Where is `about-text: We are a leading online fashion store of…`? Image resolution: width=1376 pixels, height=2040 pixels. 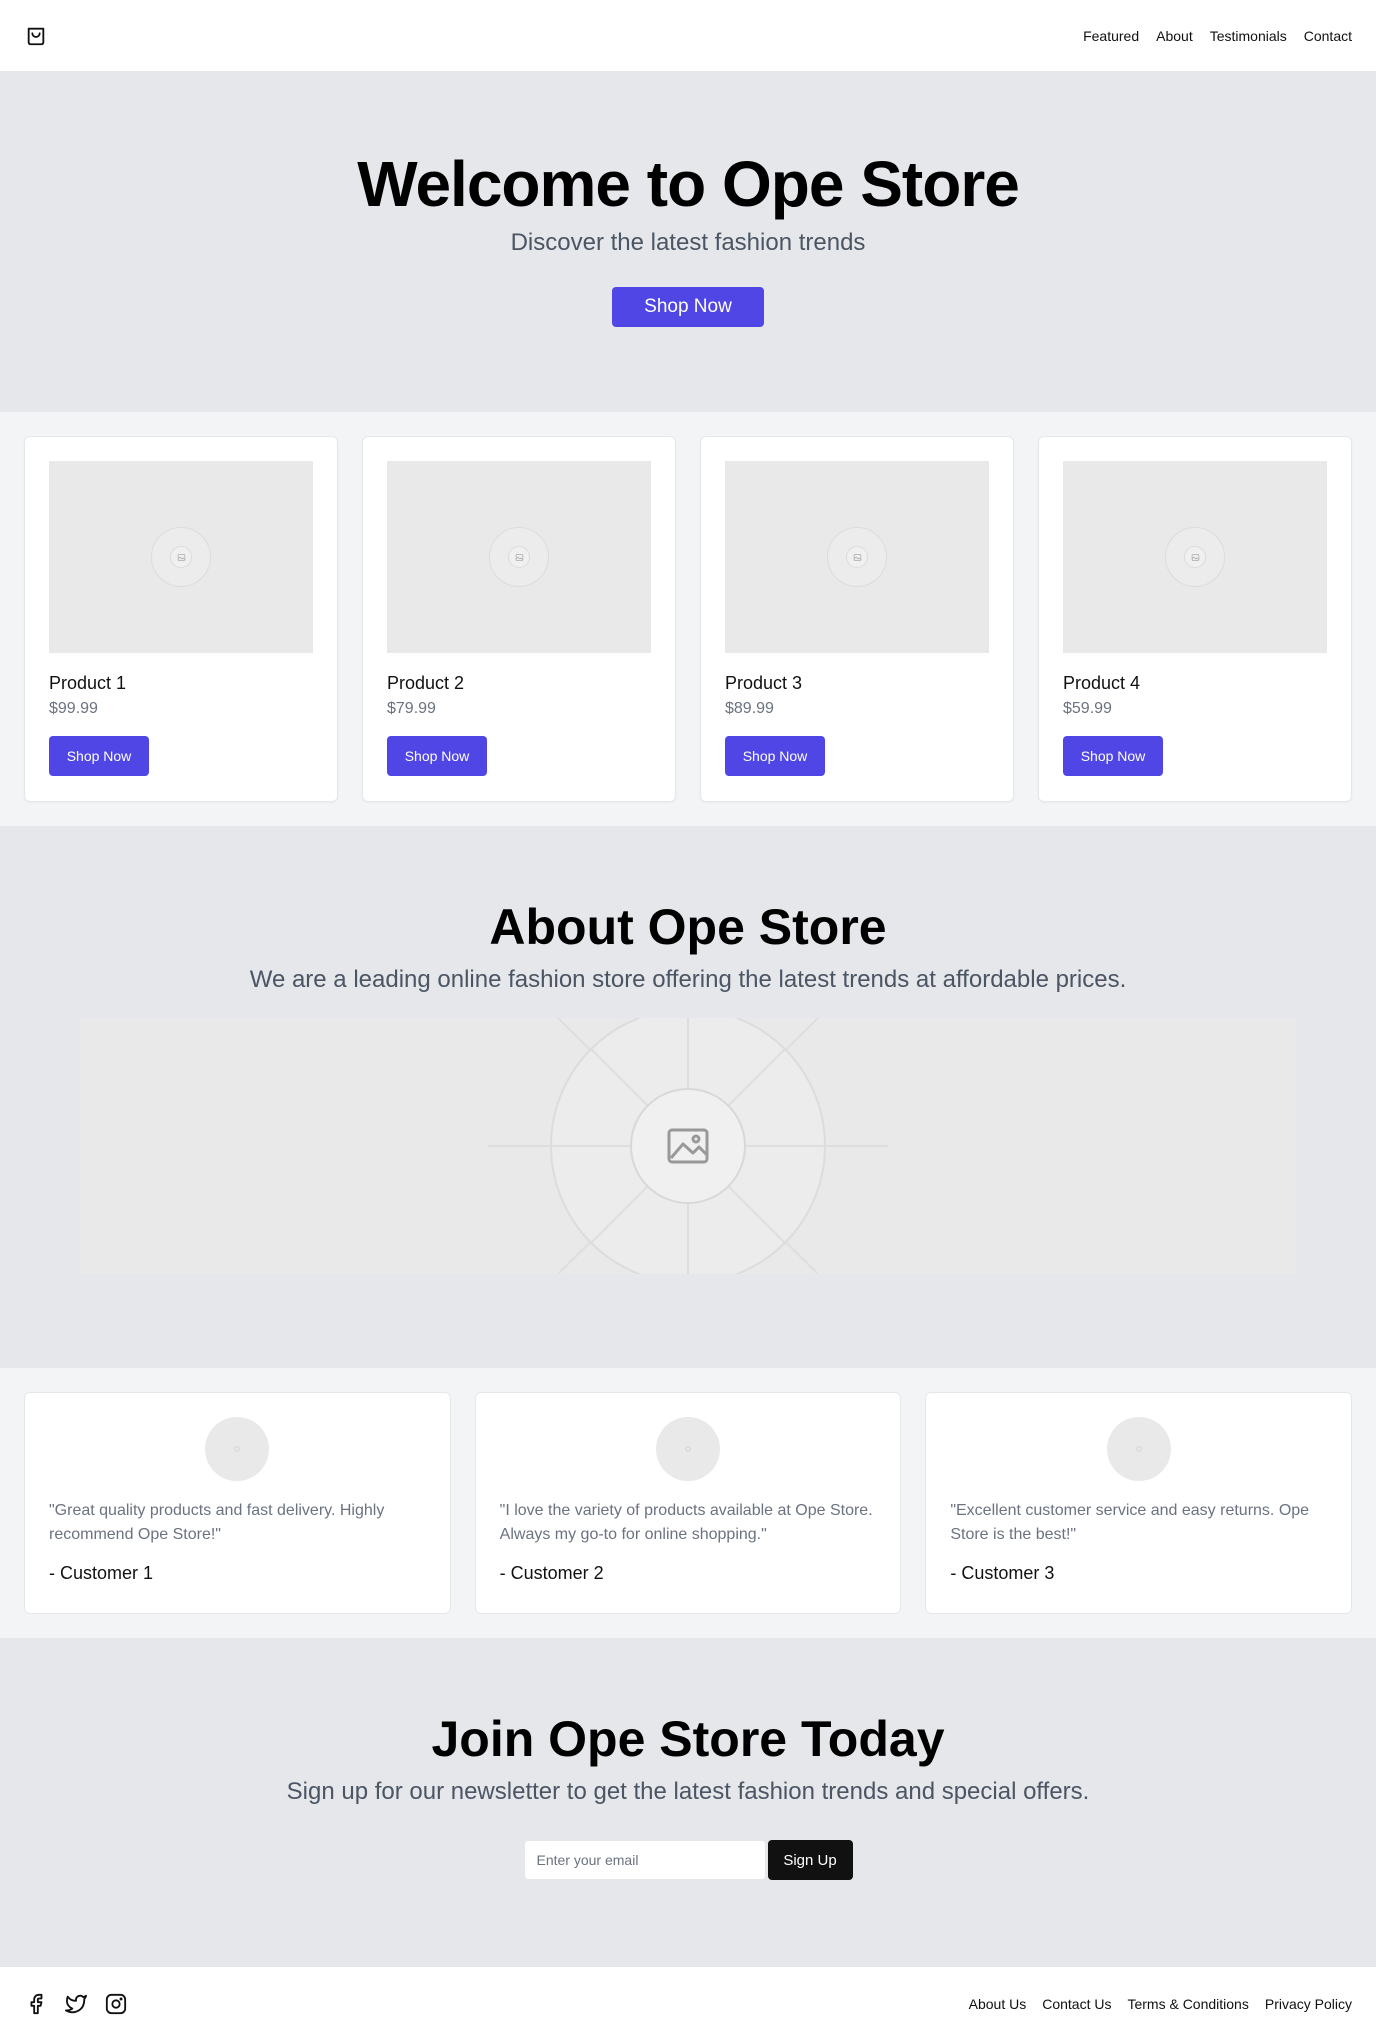
about-text: We are a leading online fashion store of… is located at coordinates (688, 979).